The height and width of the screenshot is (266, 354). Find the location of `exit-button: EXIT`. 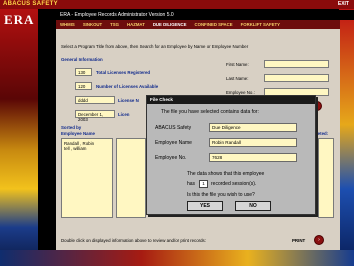

exit-button: EXIT is located at coordinates (343, 4).